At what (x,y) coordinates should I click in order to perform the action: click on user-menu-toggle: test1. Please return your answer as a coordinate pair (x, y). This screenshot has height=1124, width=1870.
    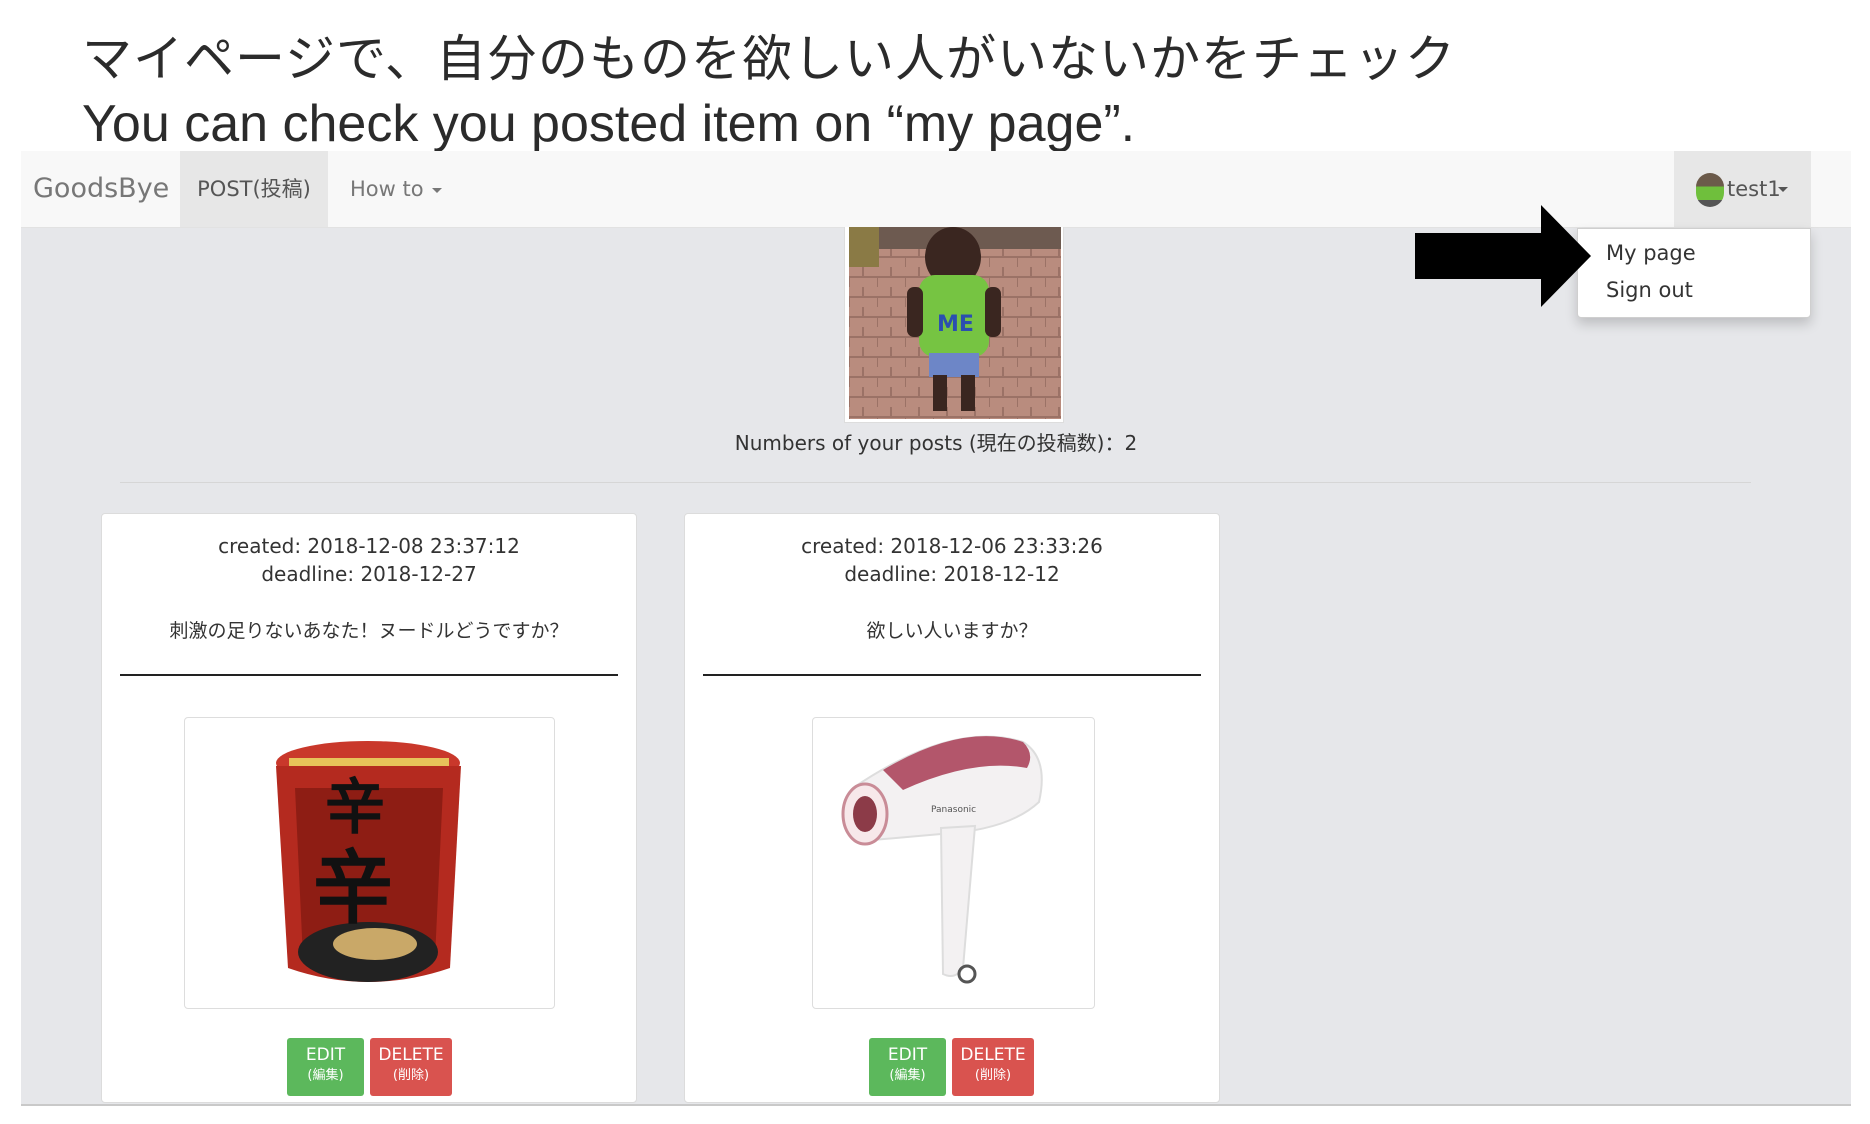
    Looking at the image, I should click on (1742, 189).